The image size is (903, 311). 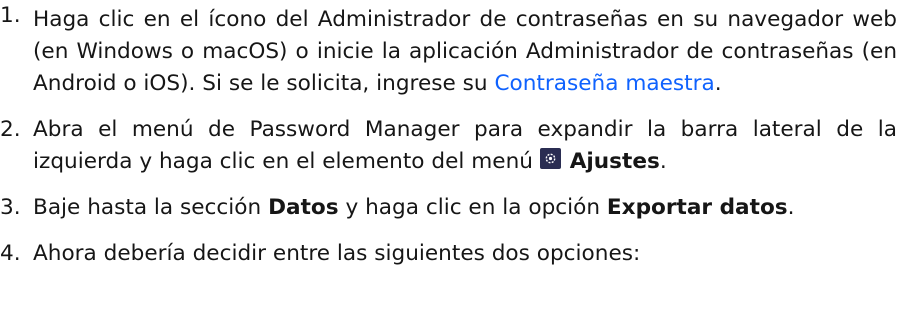 What do you see at coordinates (10, 15) in the screenshot?
I see `step-number: 1.` at bounding box center [10, 15].